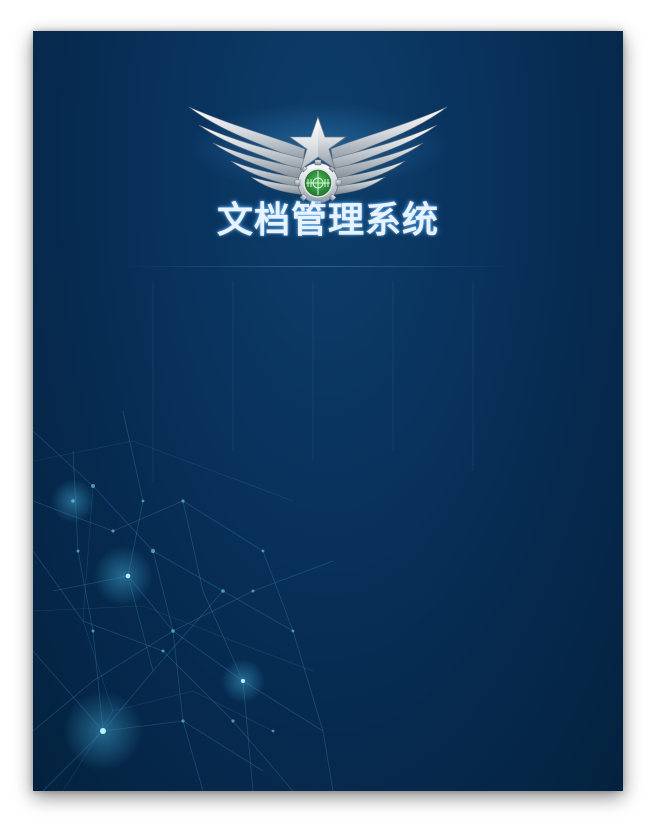  Describe the element at coordinates (327, 220) in the screenshot. I see `system-title: 文档管理系统` at that location.